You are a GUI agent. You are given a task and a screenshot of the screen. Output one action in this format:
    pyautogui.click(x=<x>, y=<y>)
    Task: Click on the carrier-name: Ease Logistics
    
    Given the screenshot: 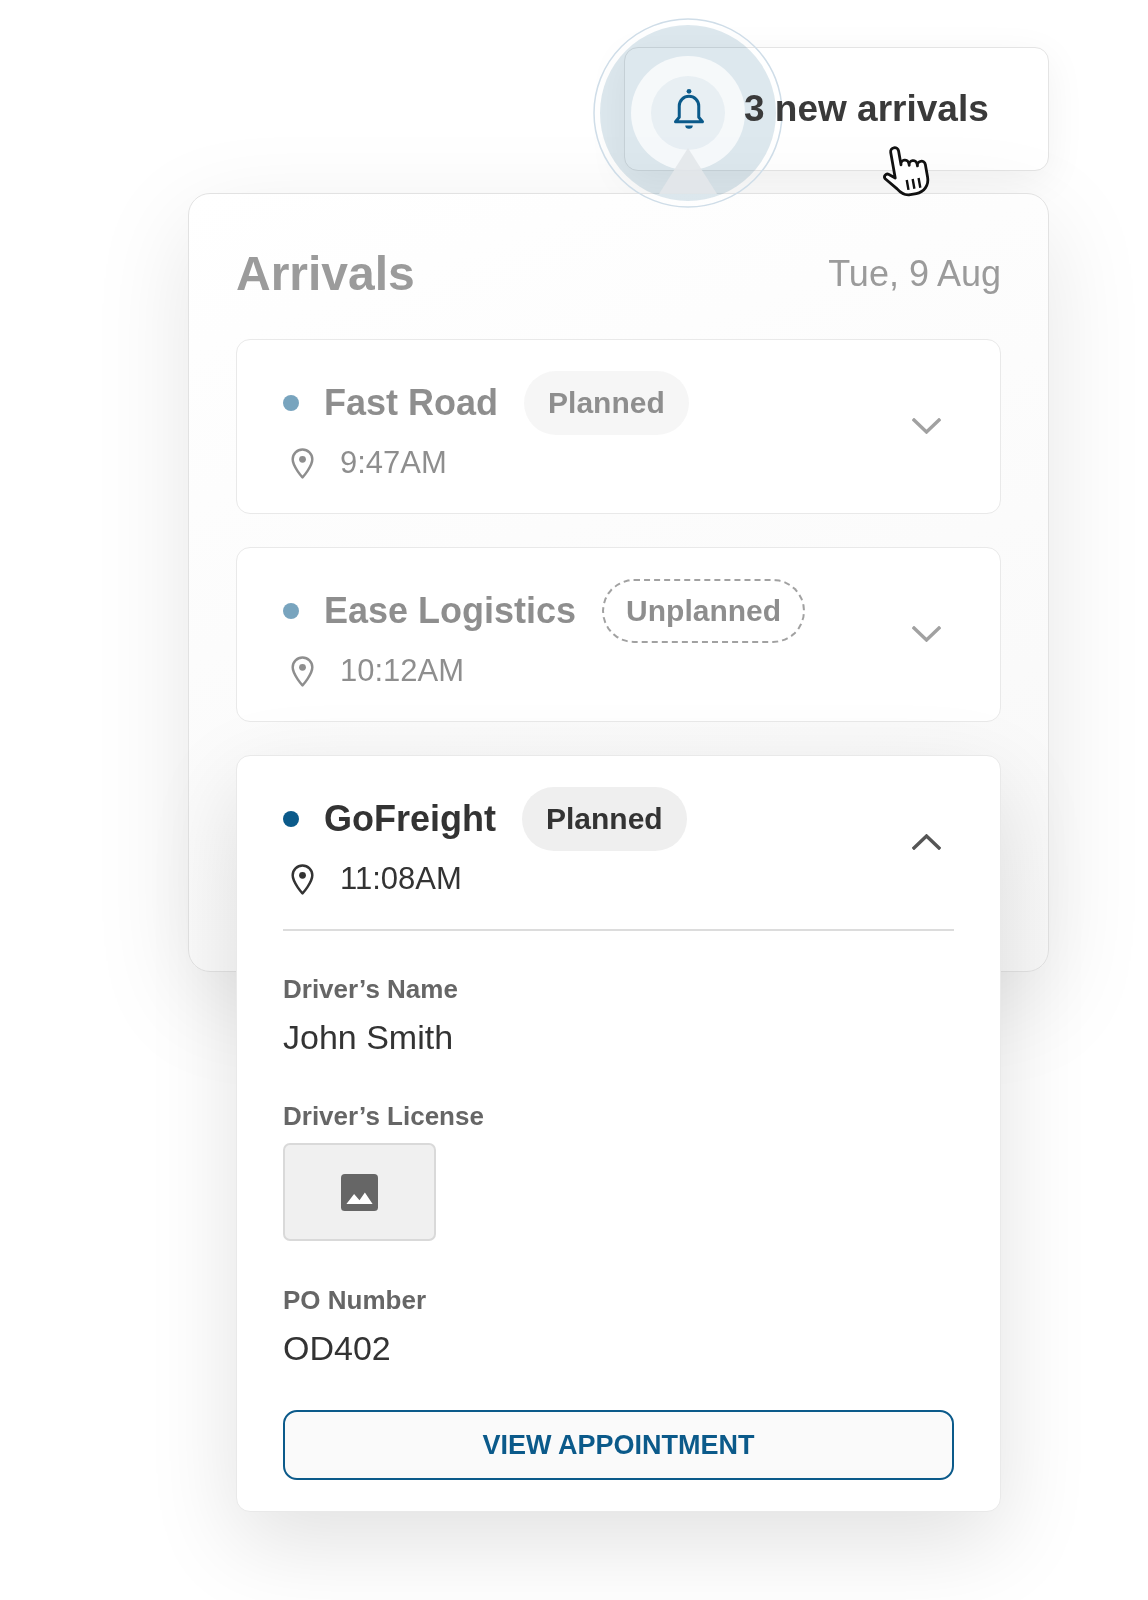 What is the action you would take?
    pyautogui.click(x=450, y=611)
    